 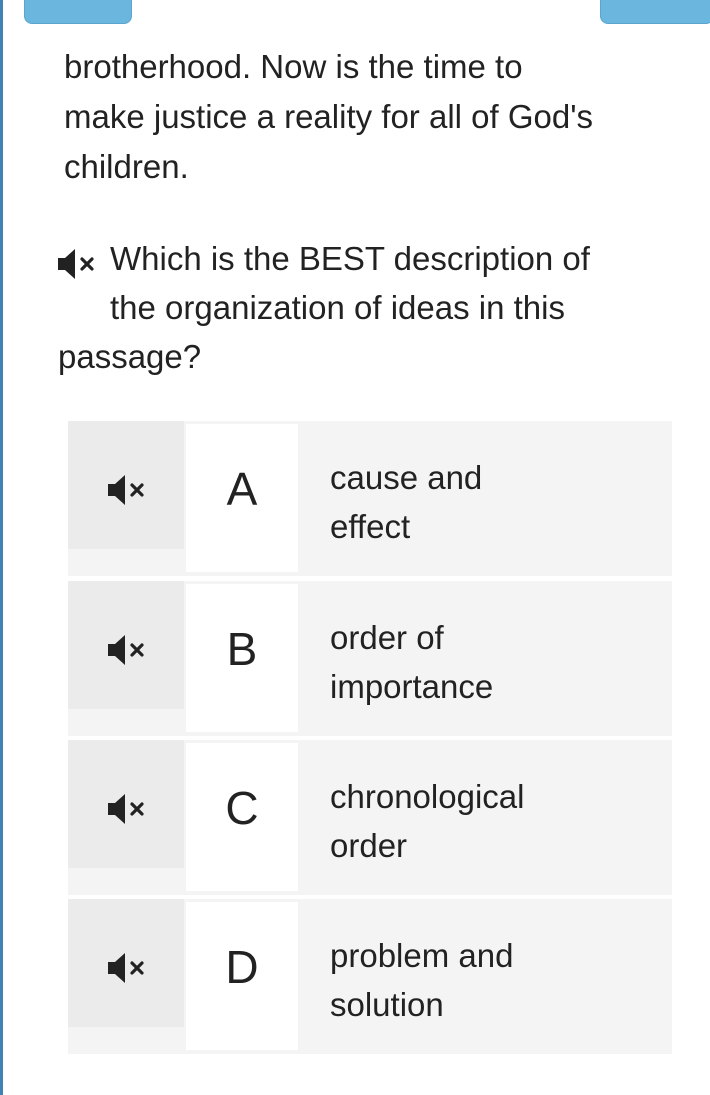 What do you see at coordinates (130, 356) in the screenshot?
I see `question-line: passage?` at bounding box center [130, 356].